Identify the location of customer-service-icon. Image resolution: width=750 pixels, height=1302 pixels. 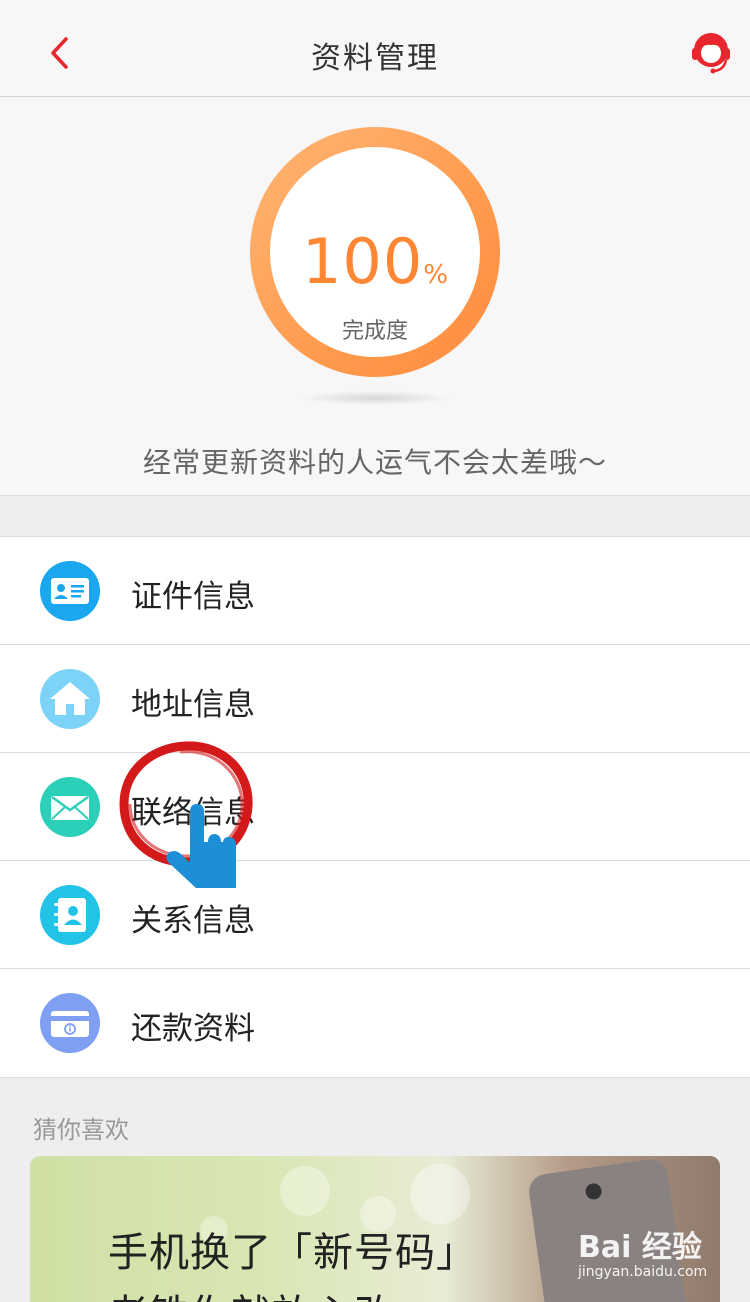
(711, 53).